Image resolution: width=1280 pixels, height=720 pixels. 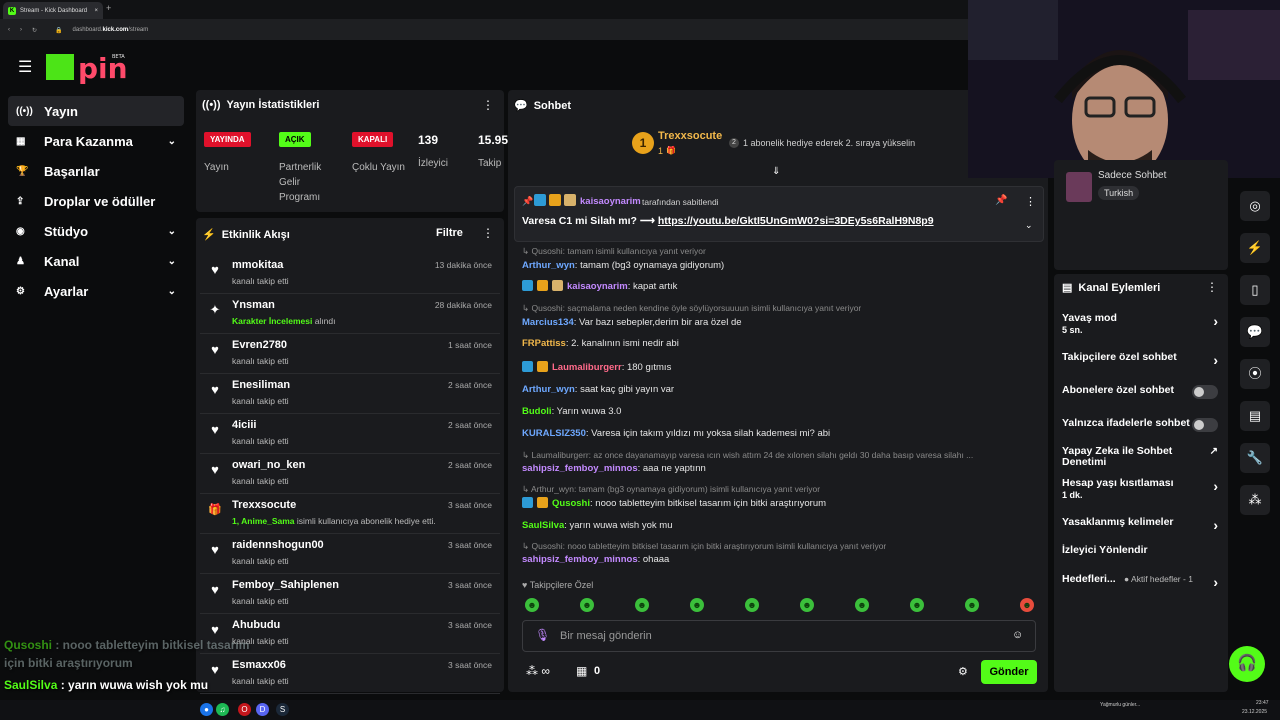 What do you see at coordinates (256, 625) in the screenshot?
I see `activity-user: Ahubudu` at bounding box center [256, 625].